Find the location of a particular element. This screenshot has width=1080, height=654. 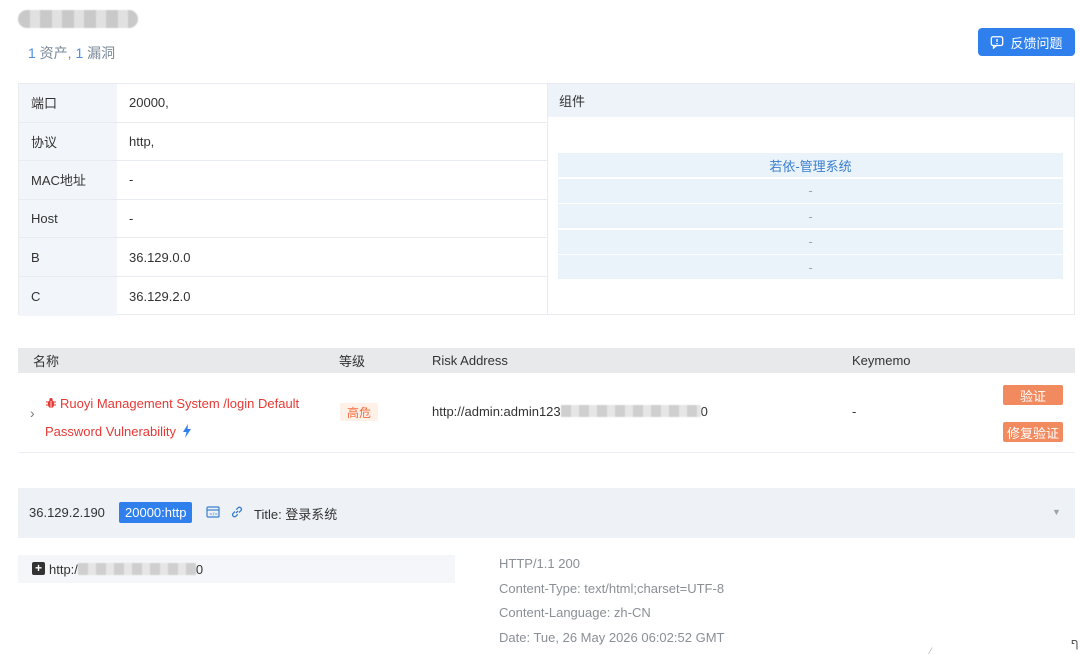

code-window-icon: </> is located at coordinates (213, 512).